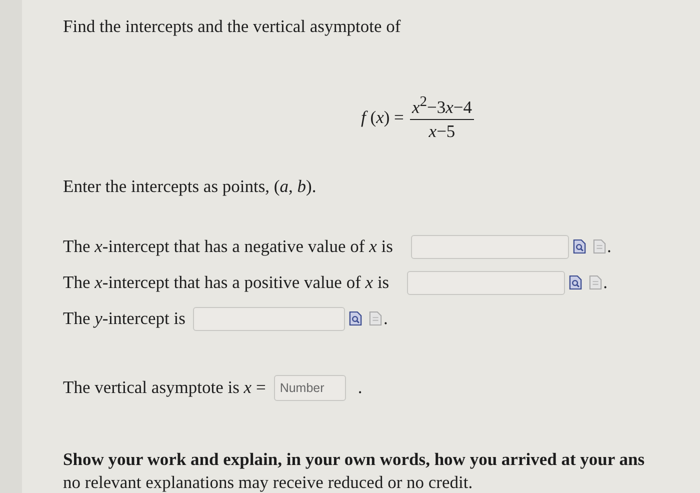 This screenshot has height=493, width=700. What do you see at coordinates (228, 247) in the screenshot?
I see `answer-label: The x-intercept that has a negative value of x is` at bounding box center [228, 247].